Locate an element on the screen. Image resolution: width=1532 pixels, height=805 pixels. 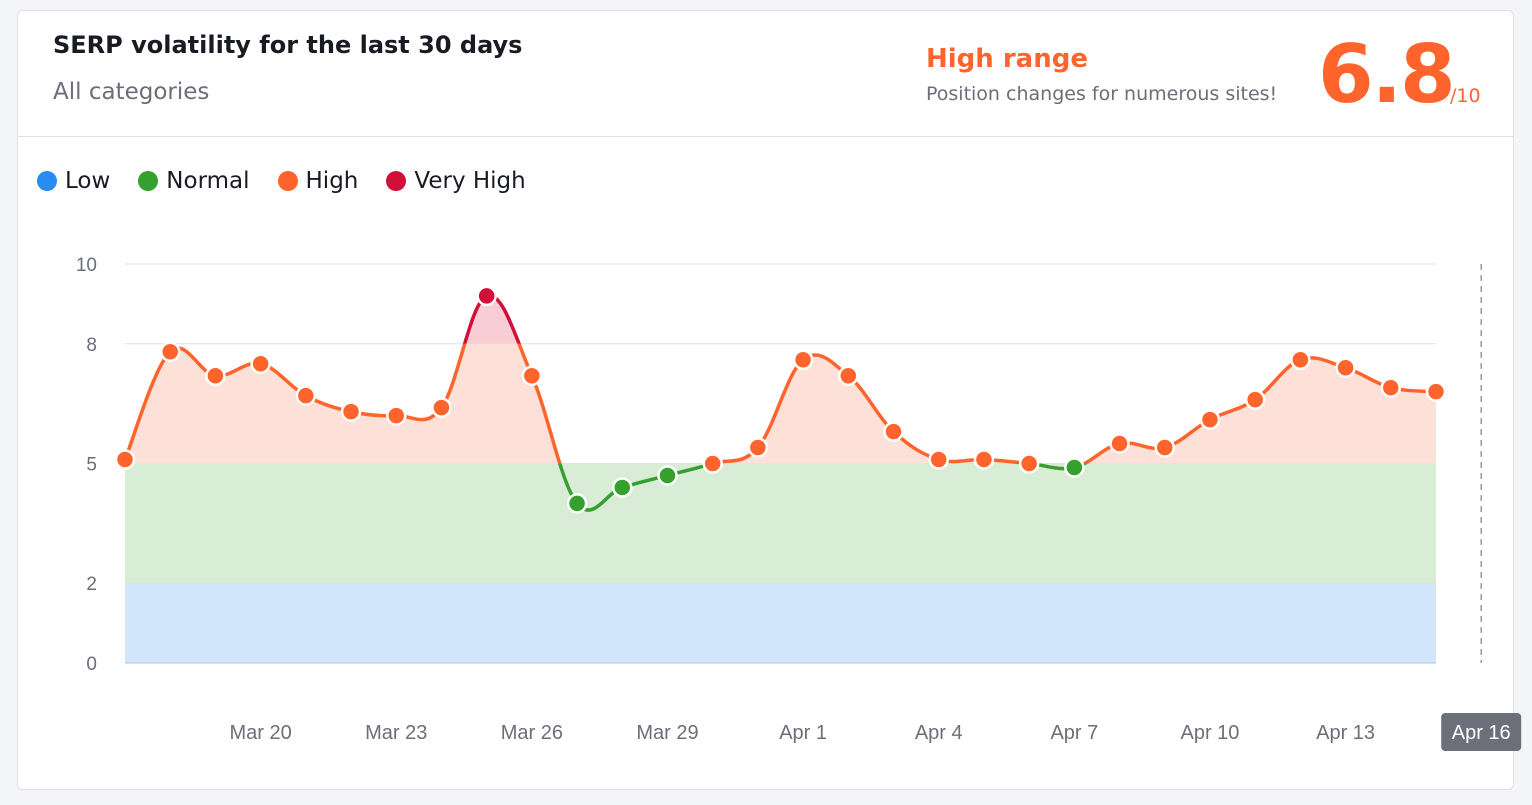
band-normal is located at coordinates (780, 523).